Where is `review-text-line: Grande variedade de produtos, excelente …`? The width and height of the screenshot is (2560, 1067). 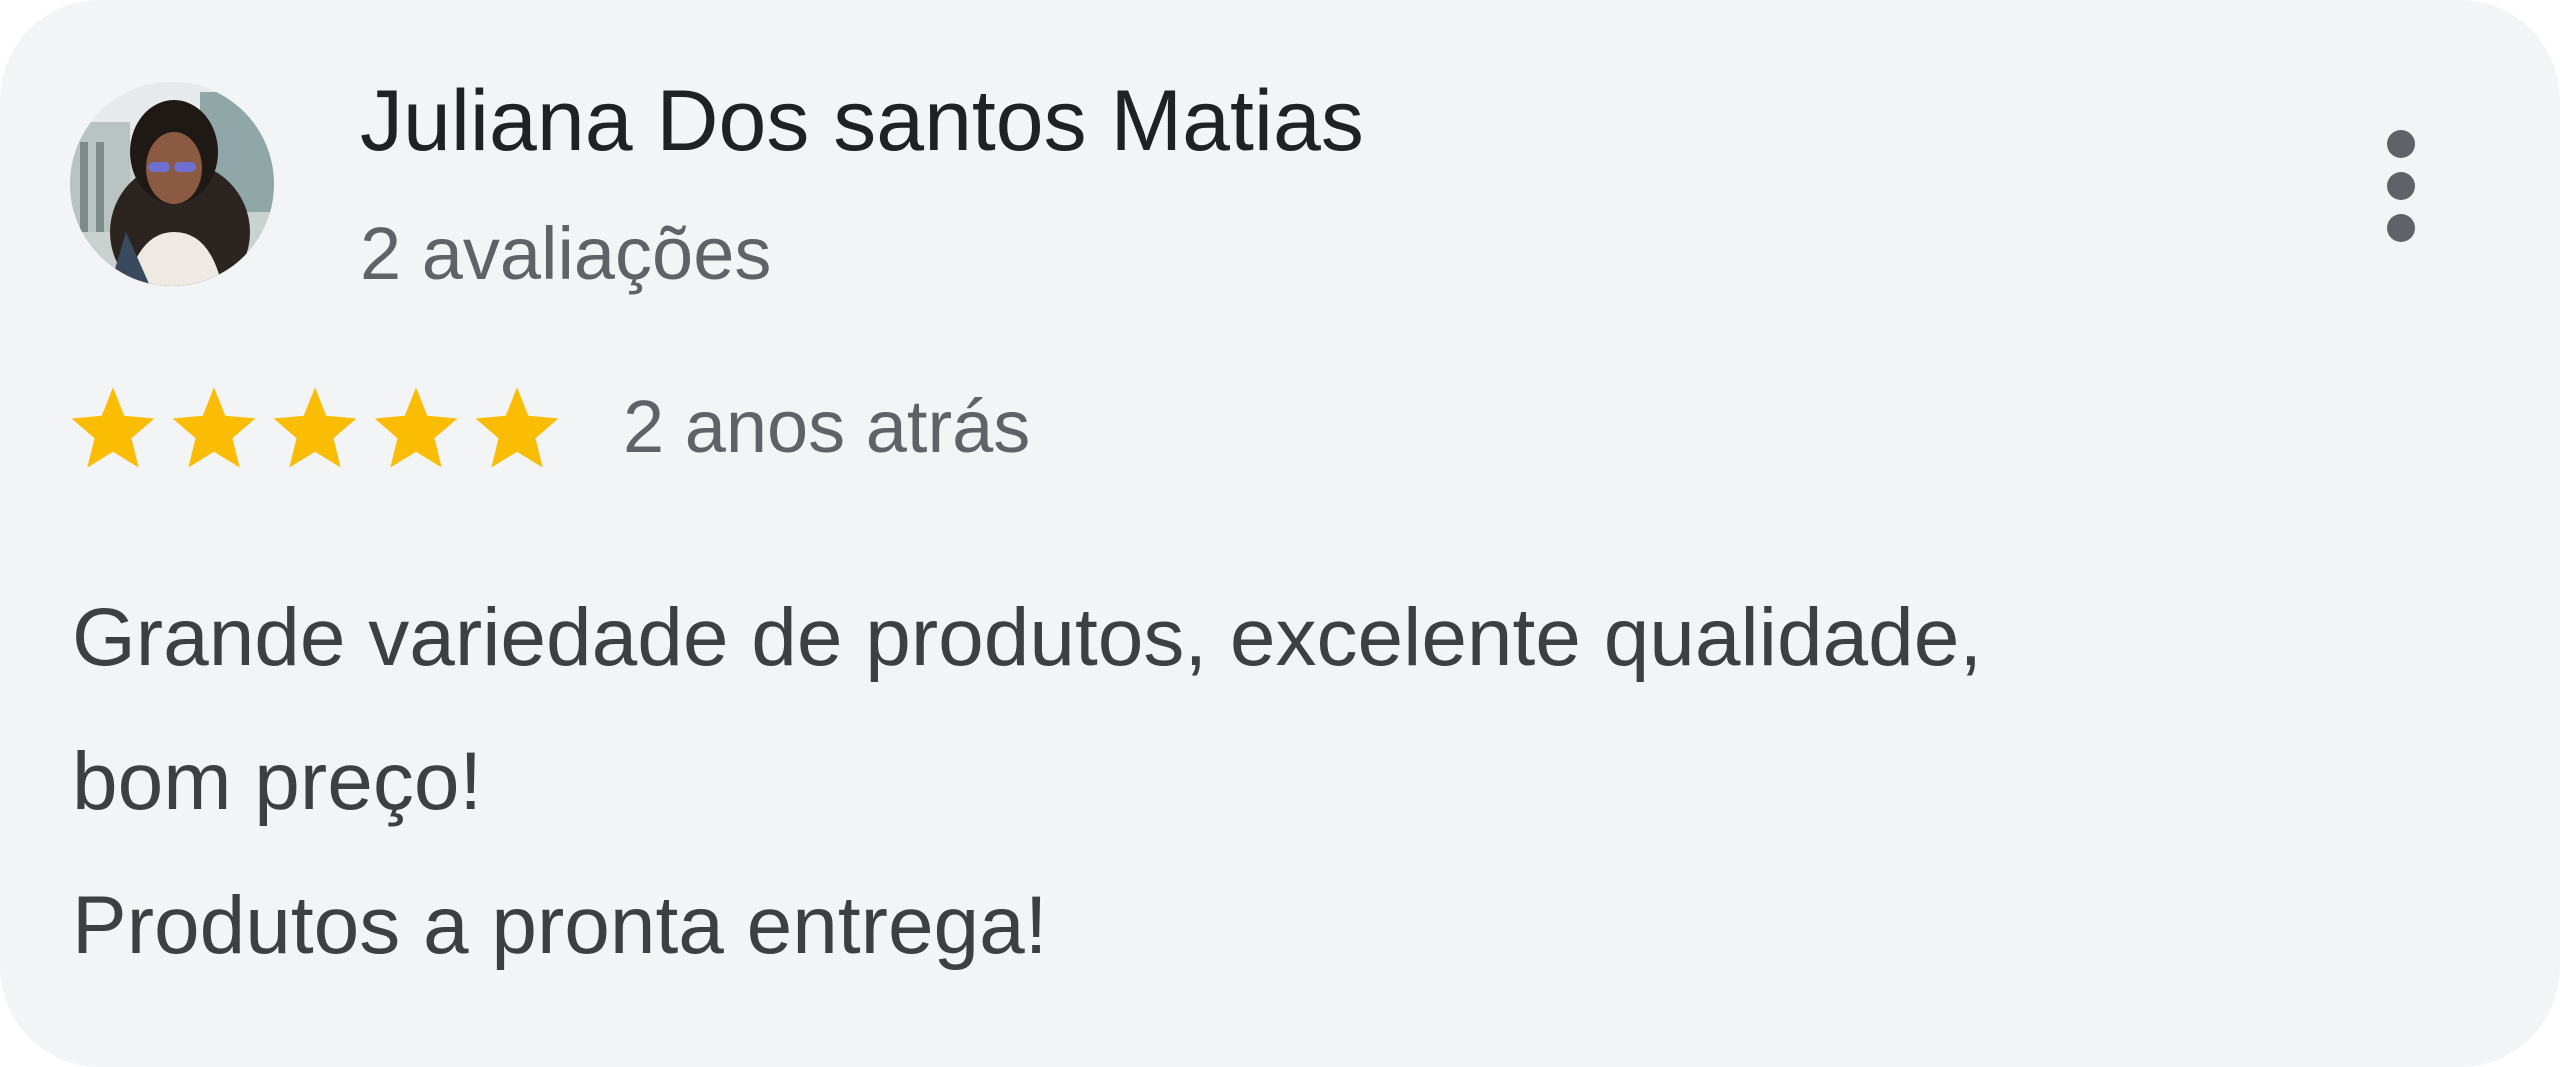
review-text-line: Grande variedade de produtos, excelente … is located at coordinates (1027, 637).